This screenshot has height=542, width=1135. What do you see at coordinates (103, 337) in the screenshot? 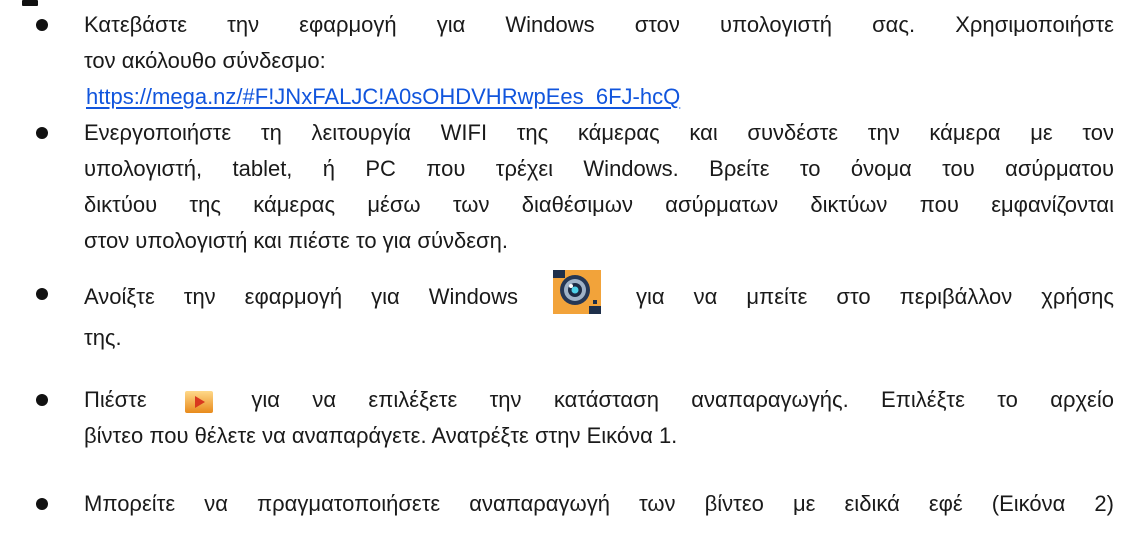
I see `text-line: της.` at bounding box center [103, 337].